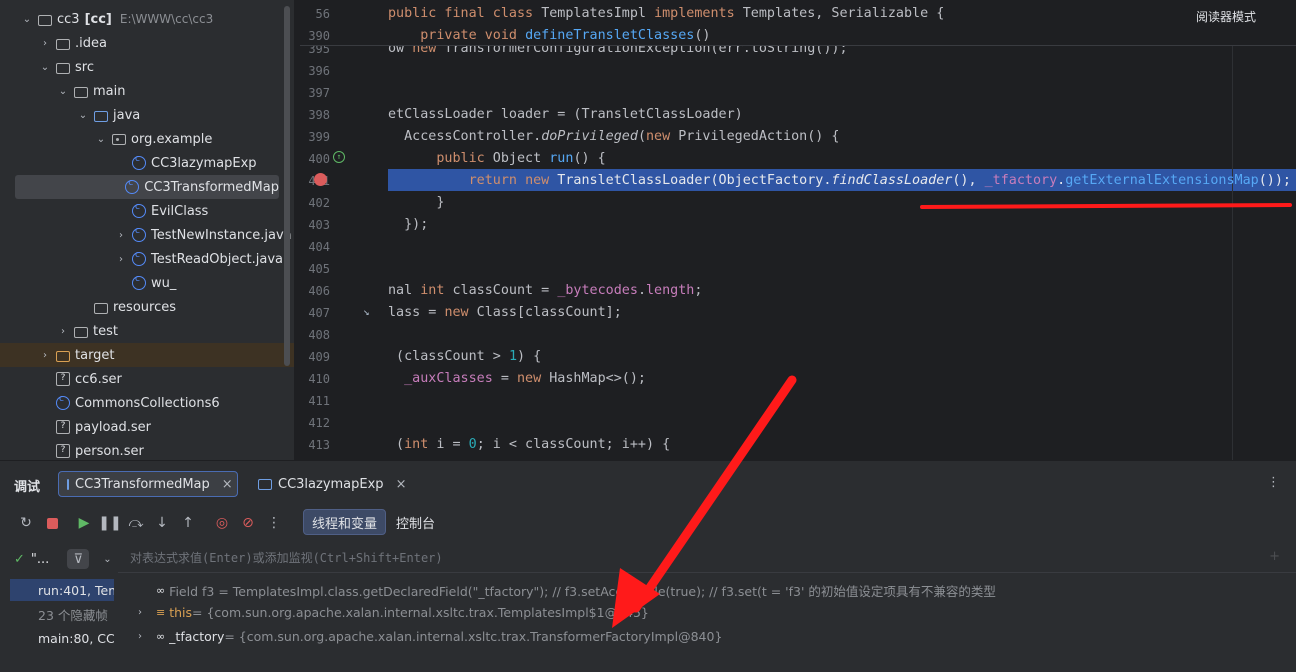 This screenshot has height=672, width=1296. What do you see at coordinates (319, 71) in the screenshot?
I see `line-number: 396` at bounding box center [319, 71].